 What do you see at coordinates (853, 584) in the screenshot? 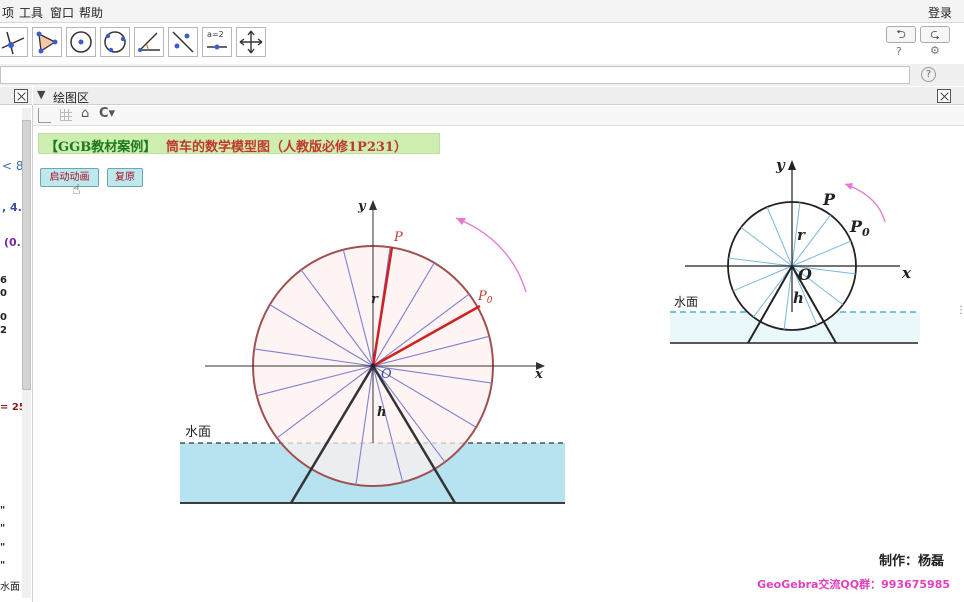
I see `qq-group-text: GeoGebra交流QQ群：993675985` at bounding box center [853, 584].